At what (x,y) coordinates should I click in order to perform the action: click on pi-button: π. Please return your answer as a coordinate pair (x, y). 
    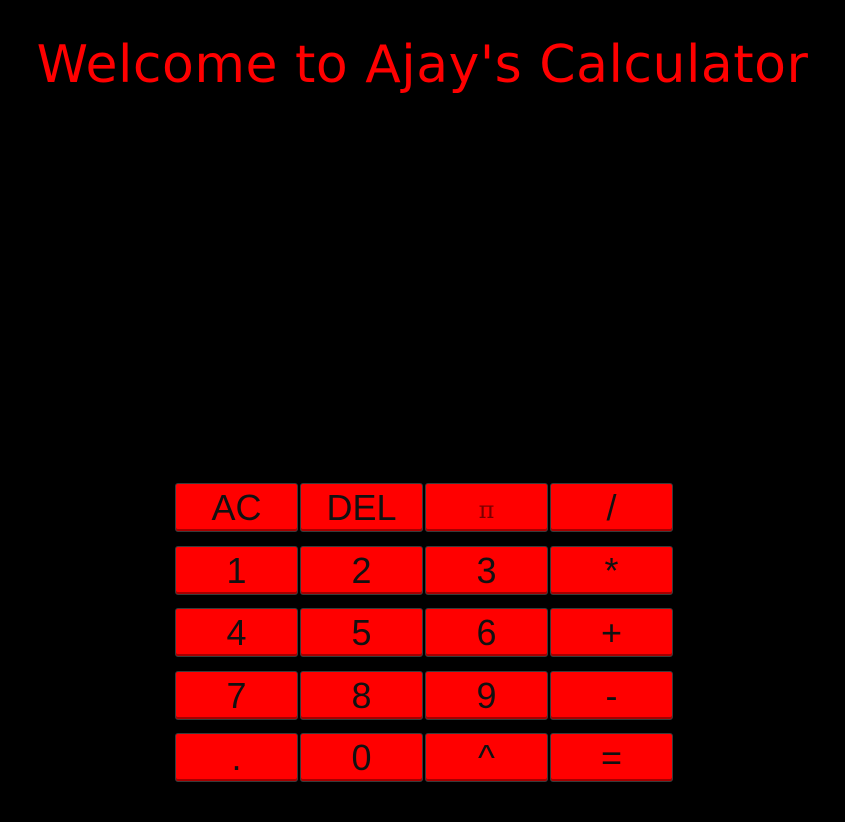
    Looking at the image, I should click on (486, 507).